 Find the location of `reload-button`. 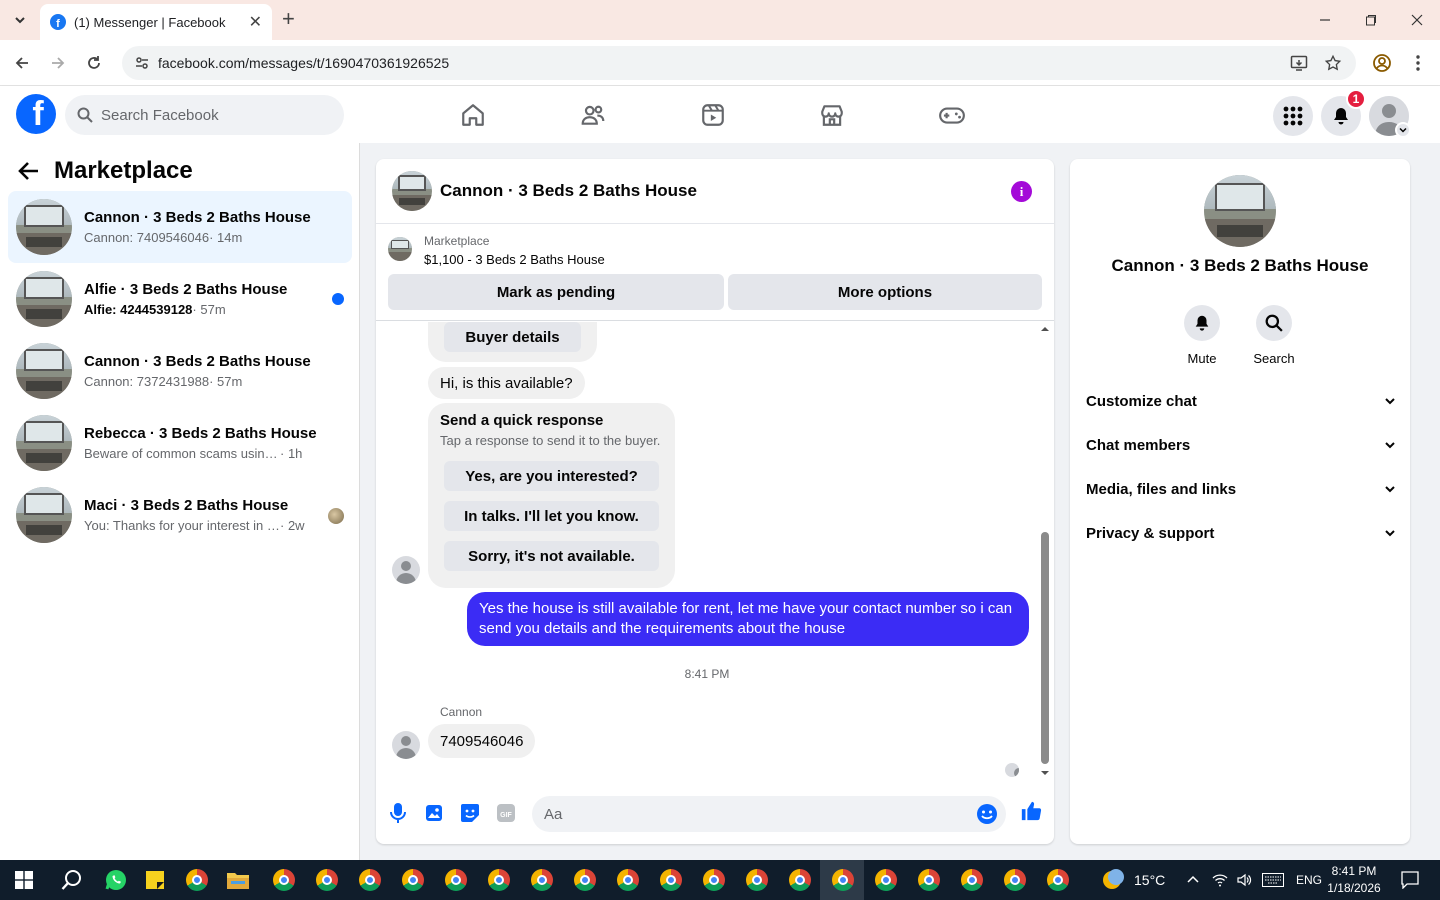

reload-button is located at coordinates (94, 63).